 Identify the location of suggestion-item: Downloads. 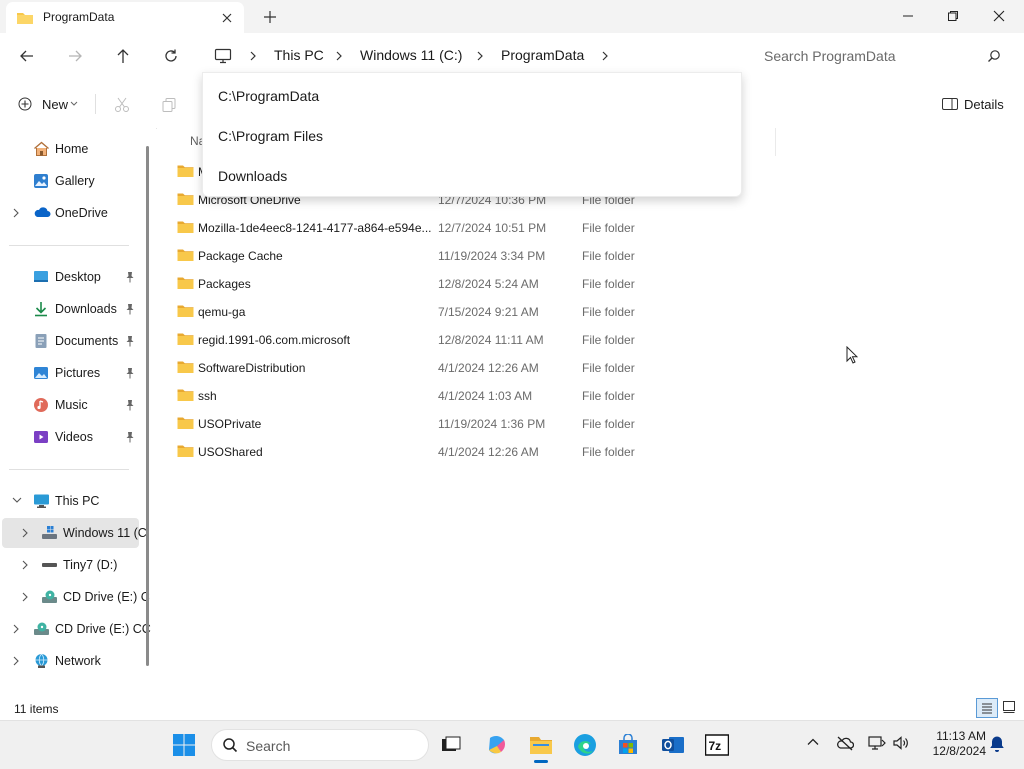
(472, 175).